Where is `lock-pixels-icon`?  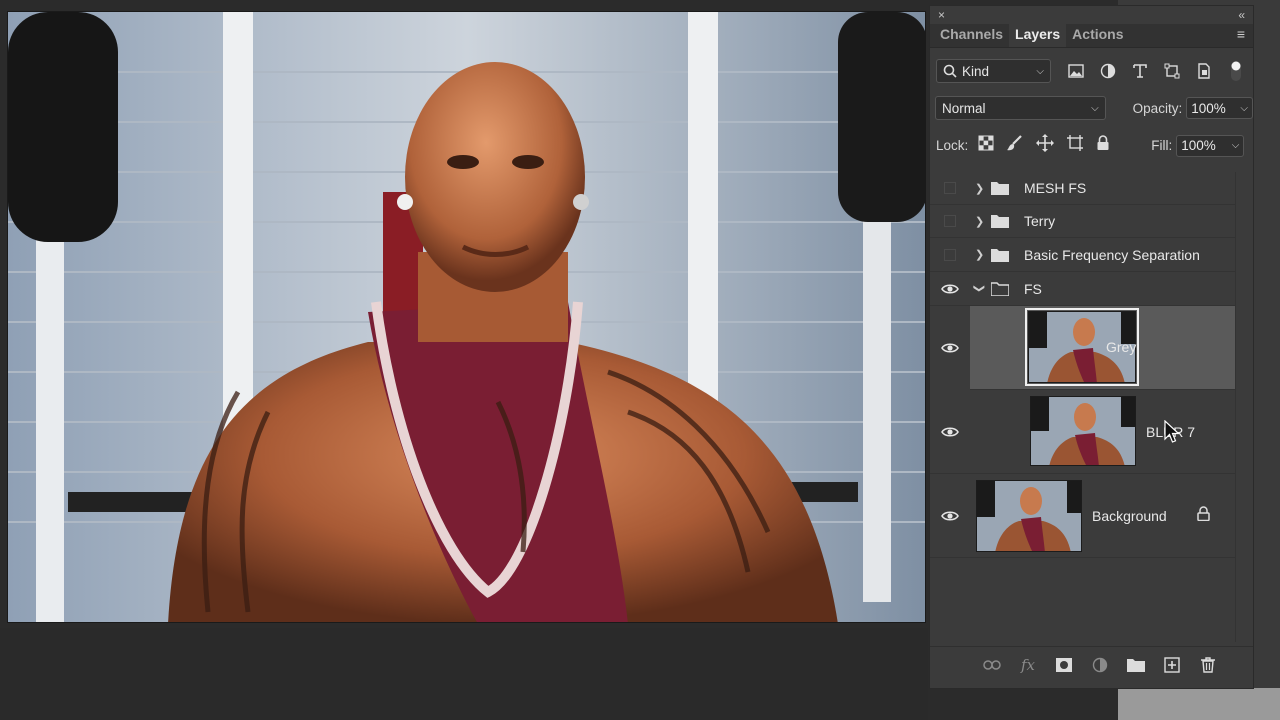
lock-pixels-icon is located at coordinates (1015, 145).